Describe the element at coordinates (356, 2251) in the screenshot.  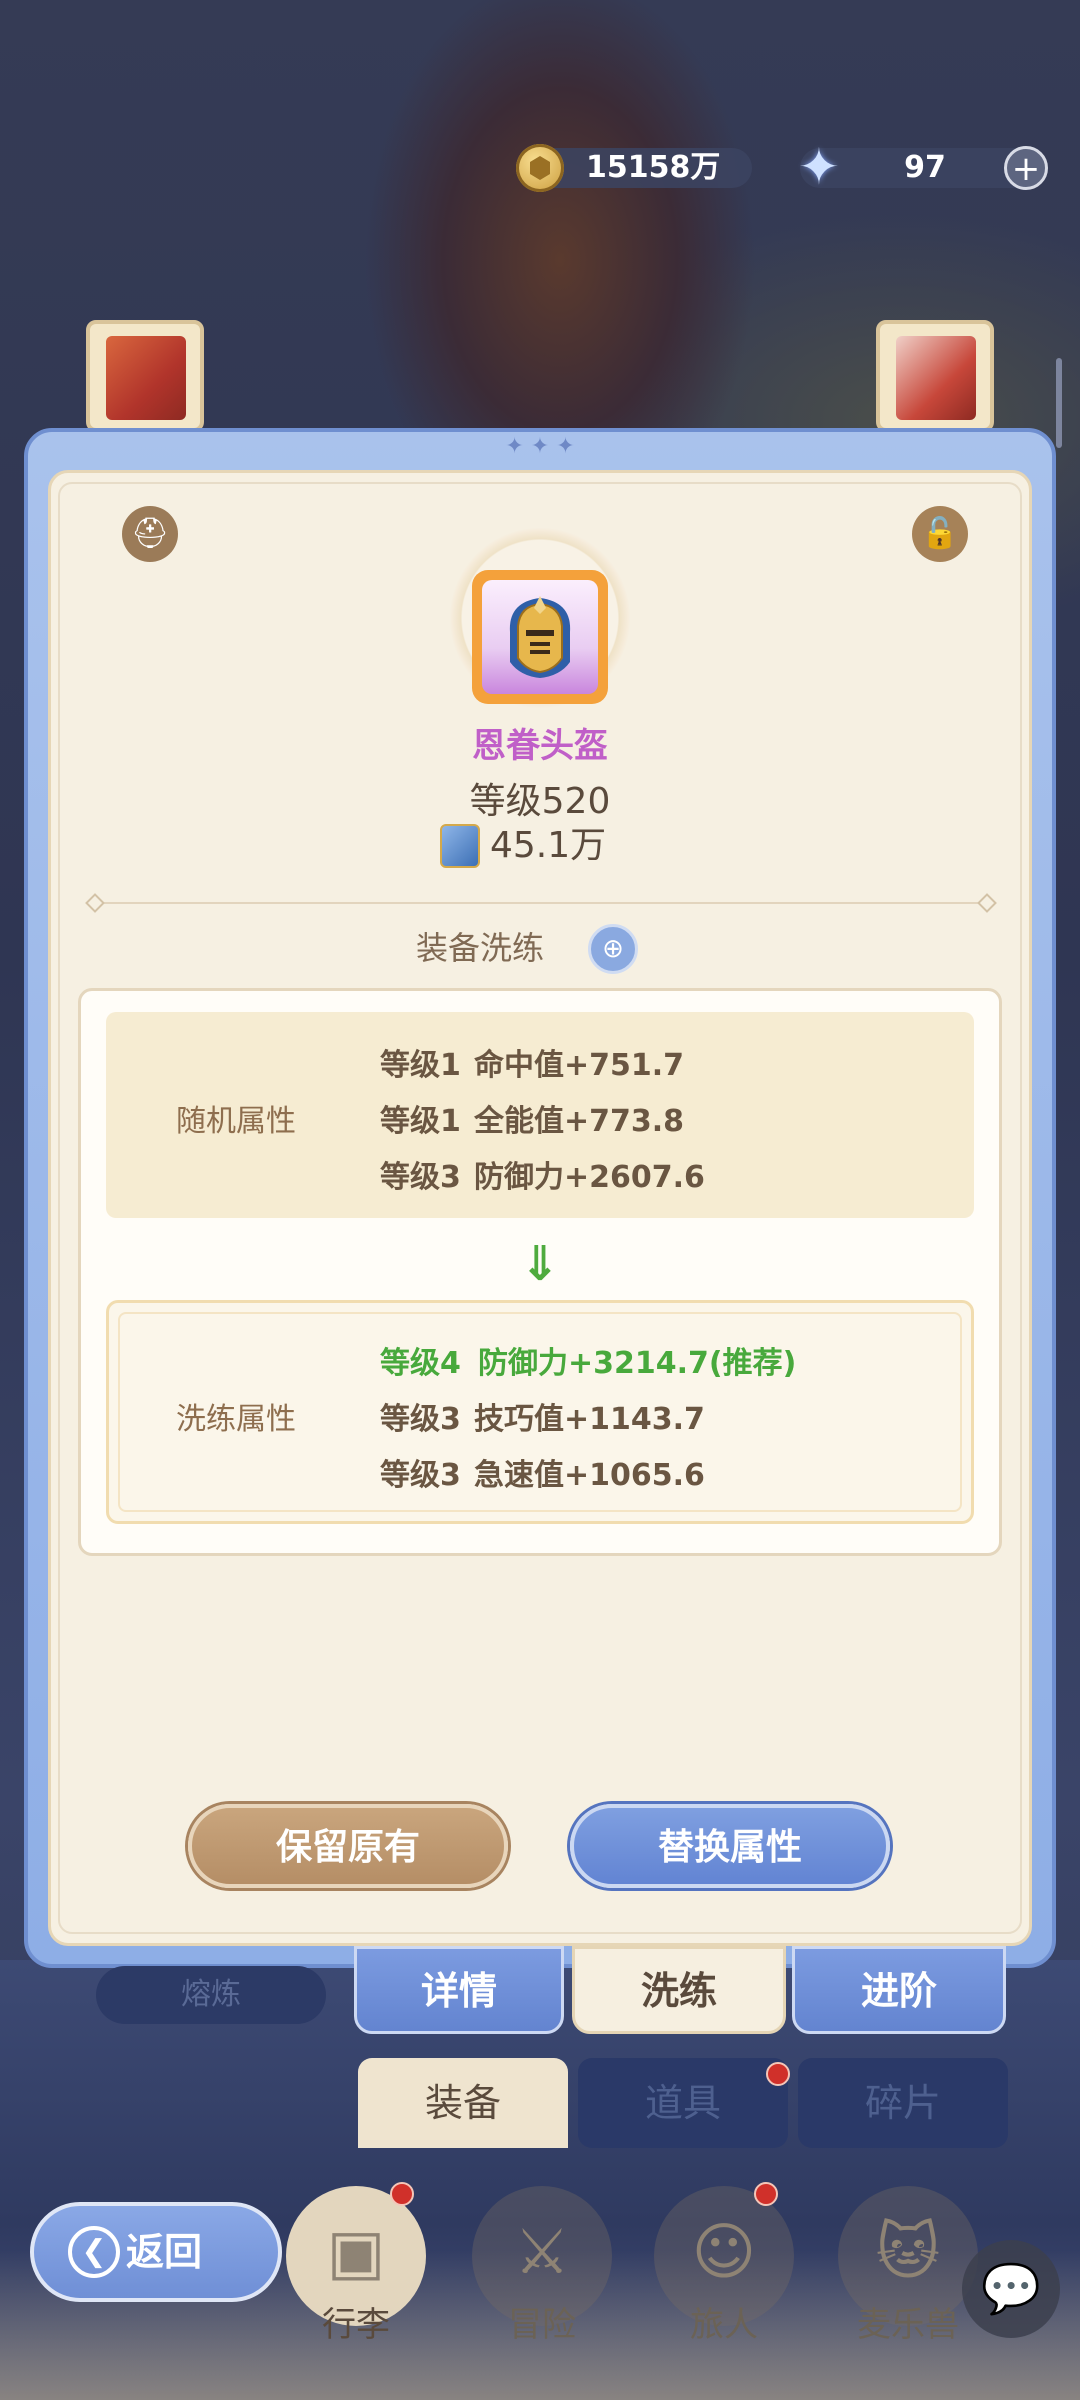
I see `chest-icon: ▣` at that location.